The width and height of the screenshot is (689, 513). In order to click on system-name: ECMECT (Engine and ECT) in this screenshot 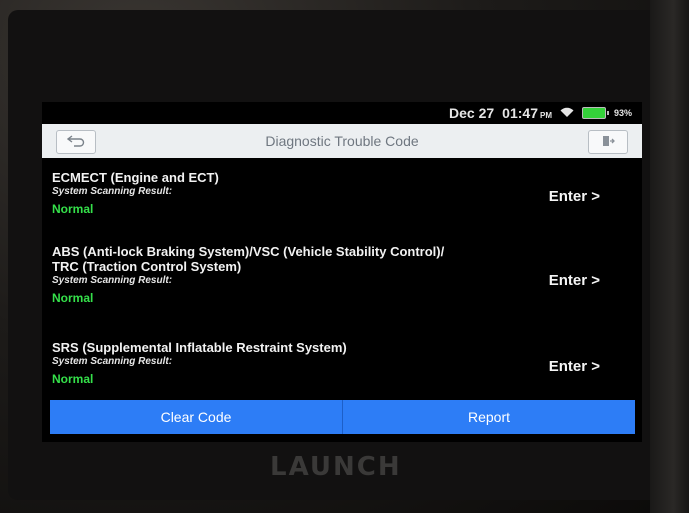, I will do `click(135, 177)`.